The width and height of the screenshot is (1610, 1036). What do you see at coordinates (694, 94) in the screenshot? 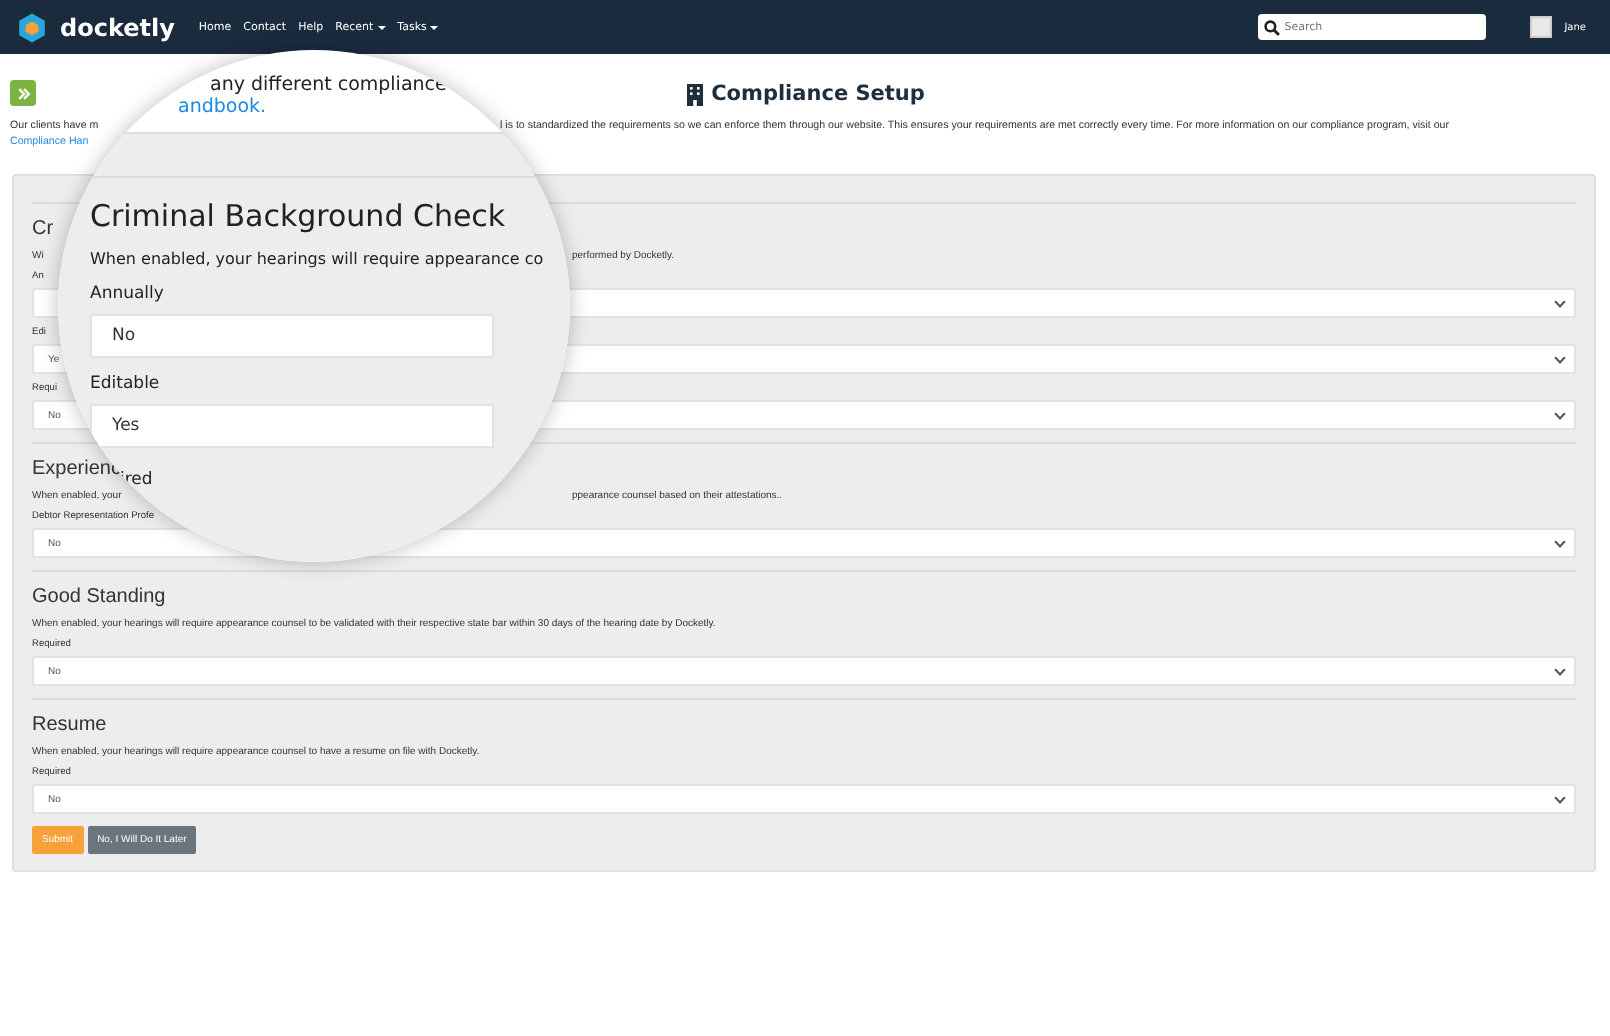
I see `building-icon` at bounding box center [694, 94].